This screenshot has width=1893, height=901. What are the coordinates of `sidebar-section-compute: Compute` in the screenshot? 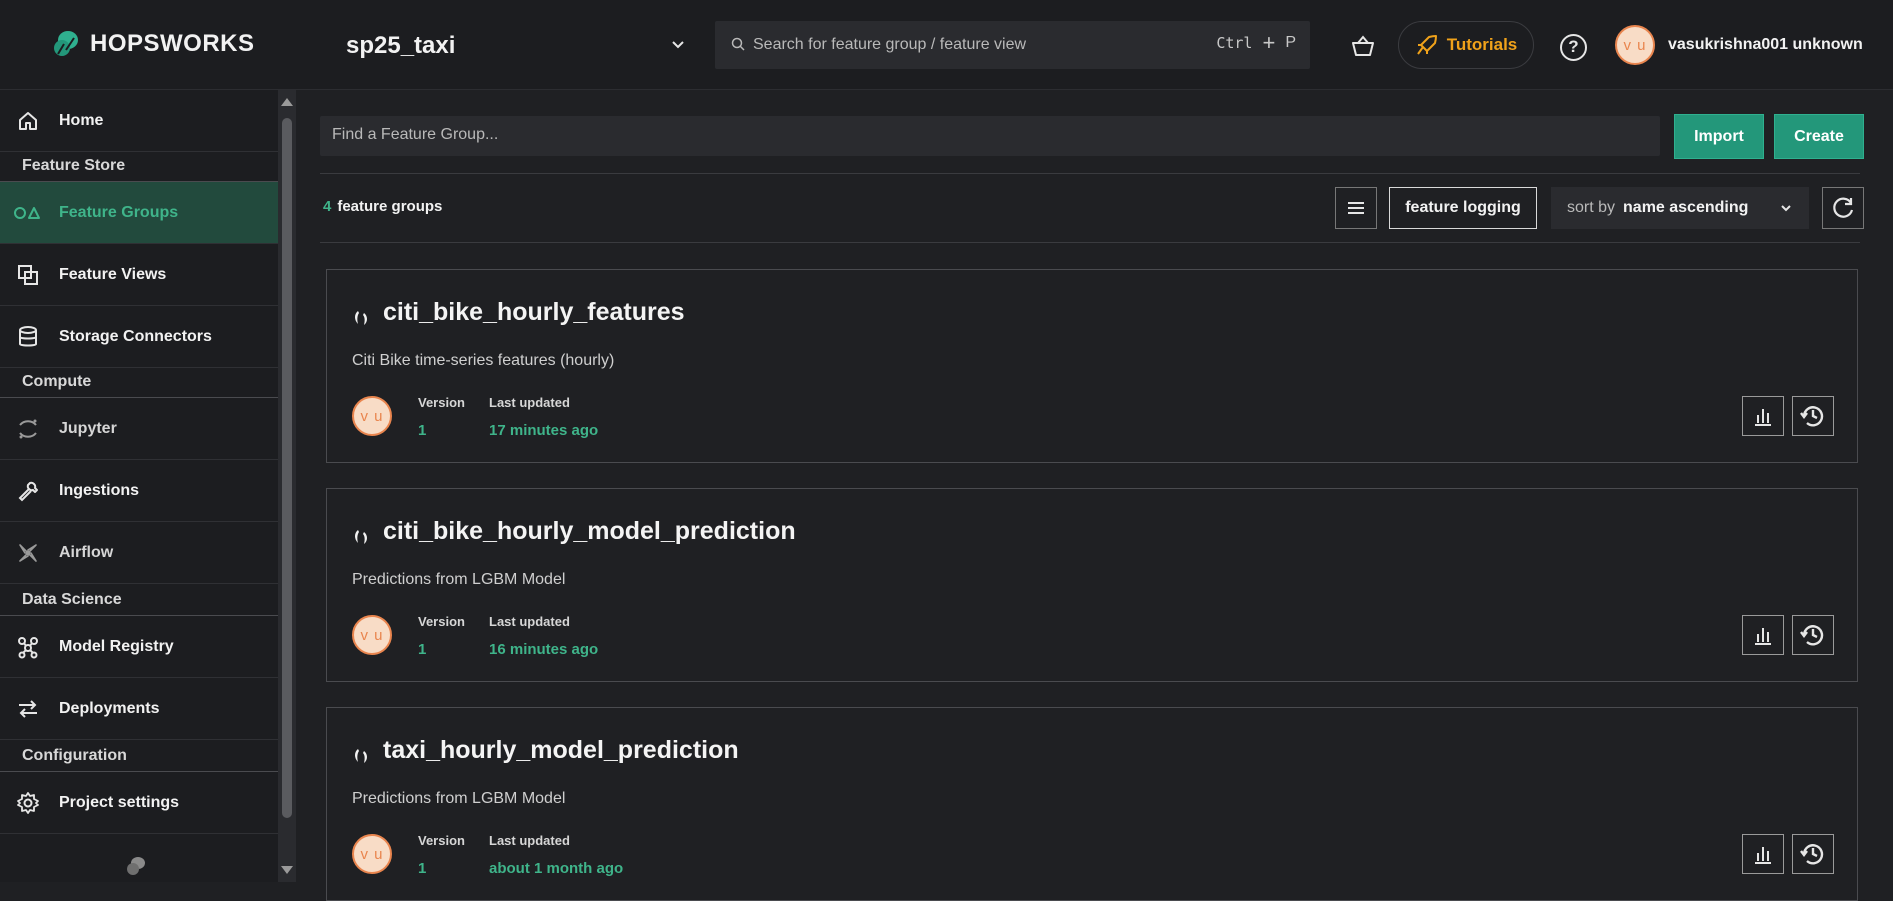 It's located at (139, 383).